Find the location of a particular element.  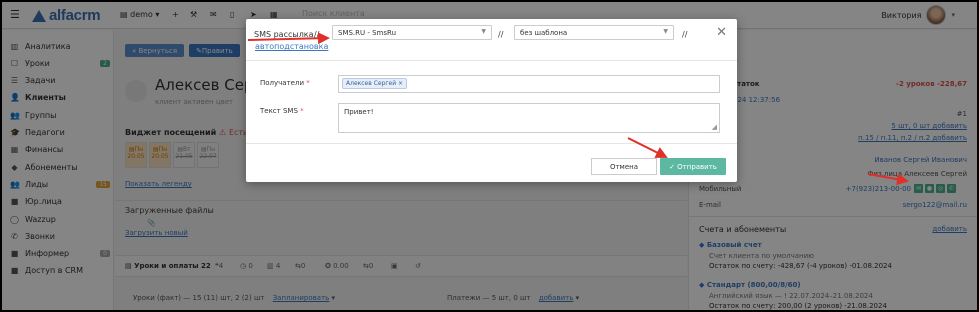

arrow-to-send is located at coordinates (647, 147).